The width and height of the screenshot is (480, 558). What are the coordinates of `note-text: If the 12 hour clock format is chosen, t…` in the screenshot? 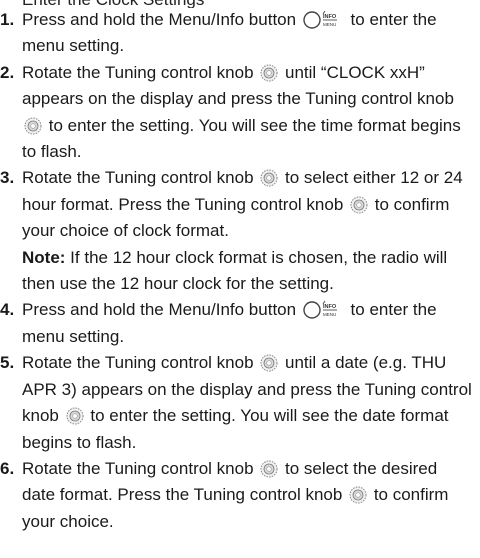 It's located at (235, 270).